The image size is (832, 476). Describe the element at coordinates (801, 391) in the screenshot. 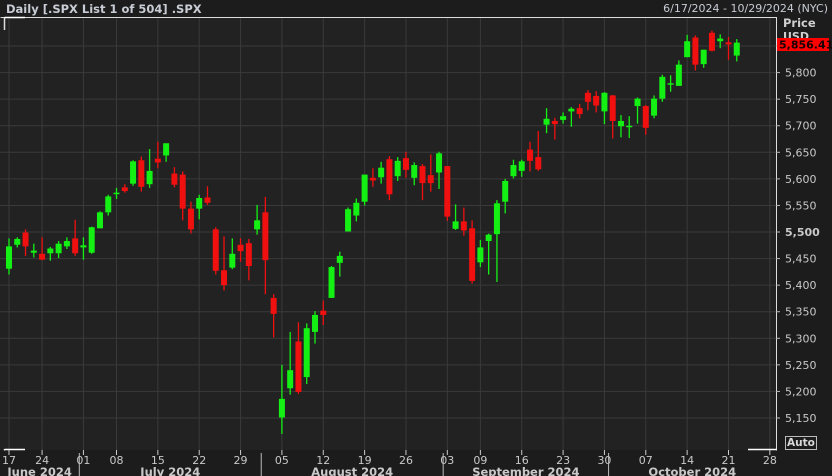

I see `price-tick-label: 5,200` at that location.